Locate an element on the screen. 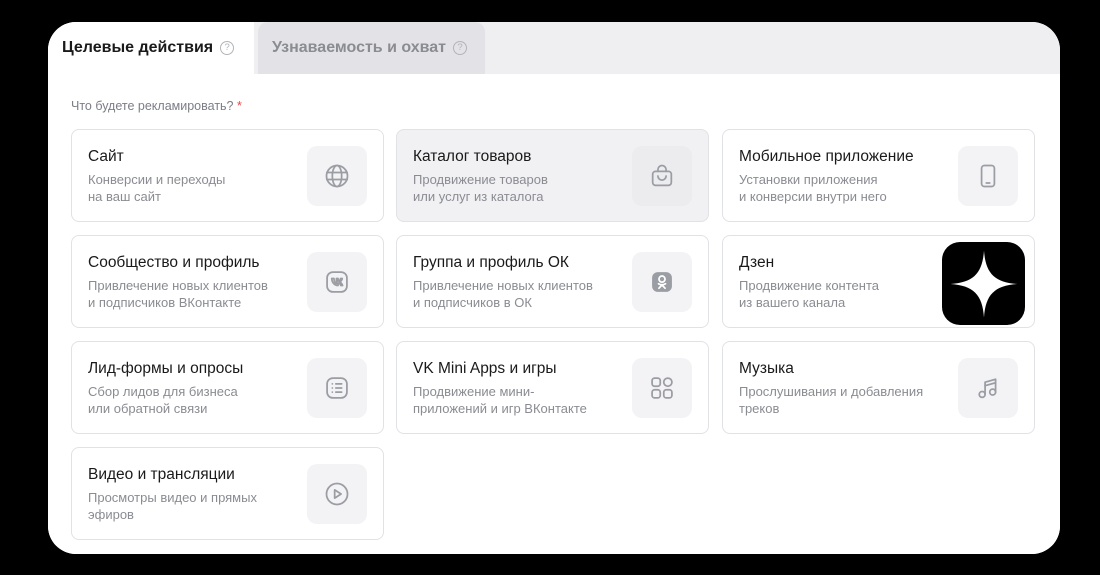 This screenshot has height=575, width=1100. option-description-line: Просмотры видео и прямых is located at coordinates (172, 497).